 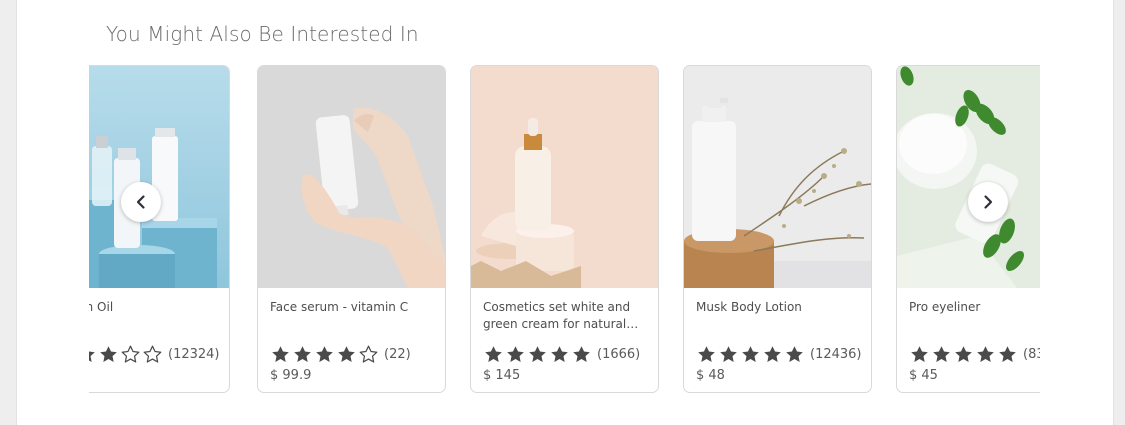 I want to click on product-price: $ 145, so click(x=502, y=375).